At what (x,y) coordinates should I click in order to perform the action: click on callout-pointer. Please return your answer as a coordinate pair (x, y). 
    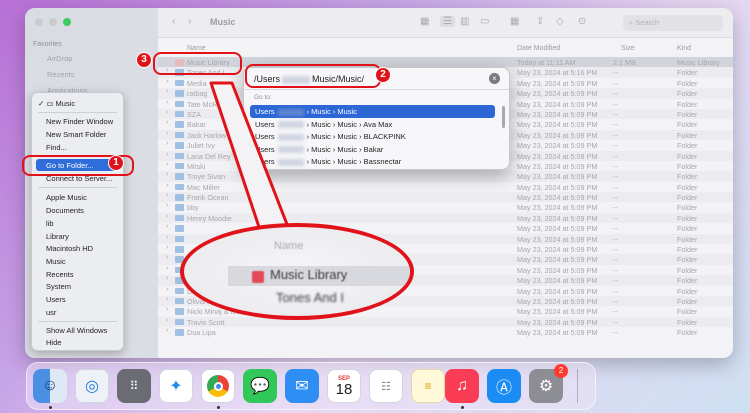
    Looking at the image, I should click on (250, 159).